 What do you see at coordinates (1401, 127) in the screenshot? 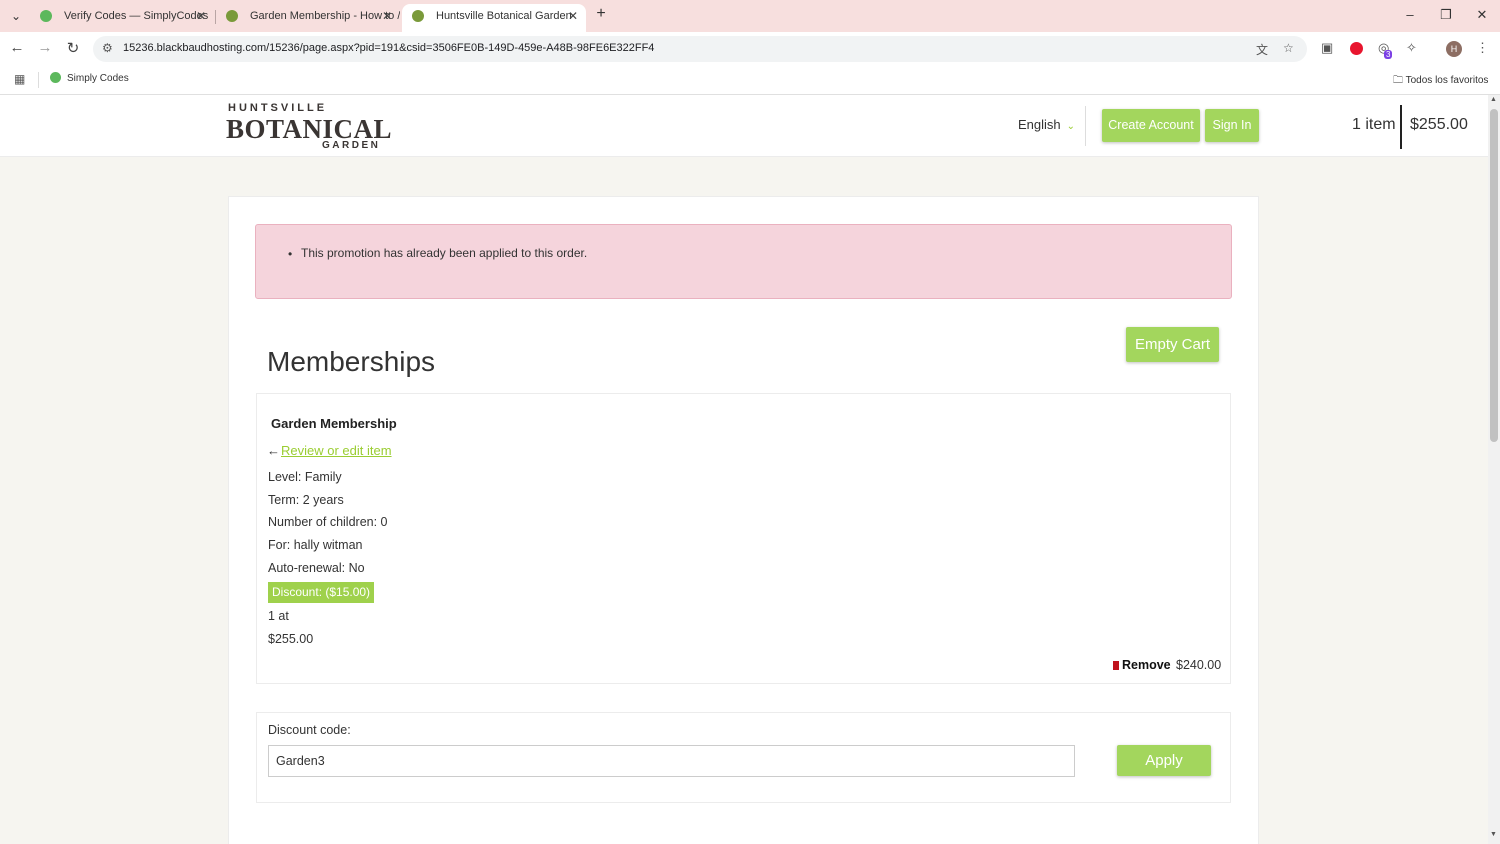
I see `cart-divider` at bounding box center [1401, 127].